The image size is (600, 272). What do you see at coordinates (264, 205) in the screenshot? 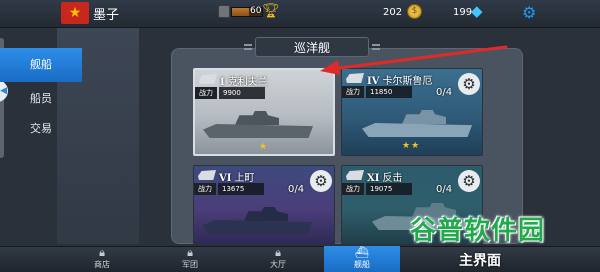
I see `ship-card-kamimachi: VI 上町 战力 13675 0/4 ⚙` at bounding box center [264, 205].